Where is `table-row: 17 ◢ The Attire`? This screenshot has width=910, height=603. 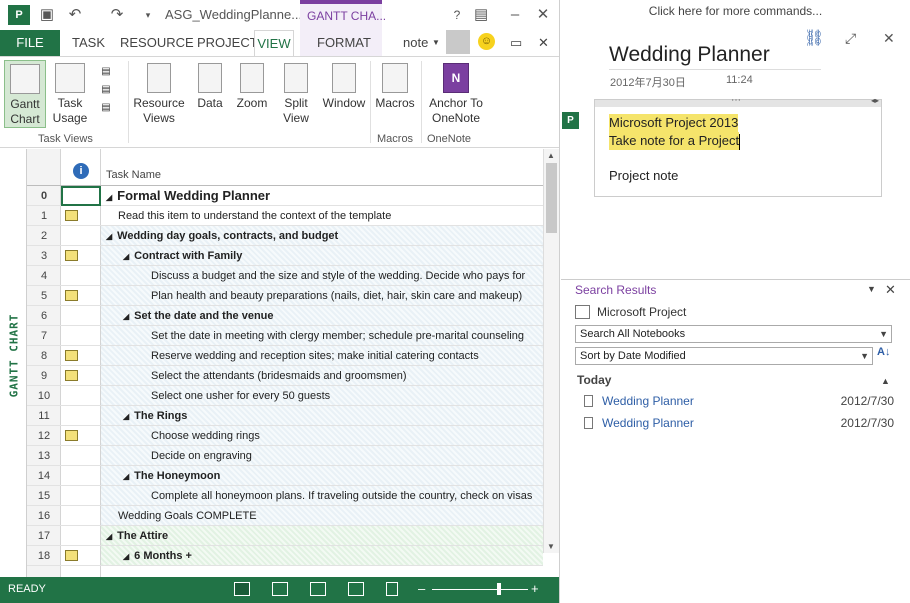
table-row: 17 ◢ The Attire is located at coordinates (285, 536).